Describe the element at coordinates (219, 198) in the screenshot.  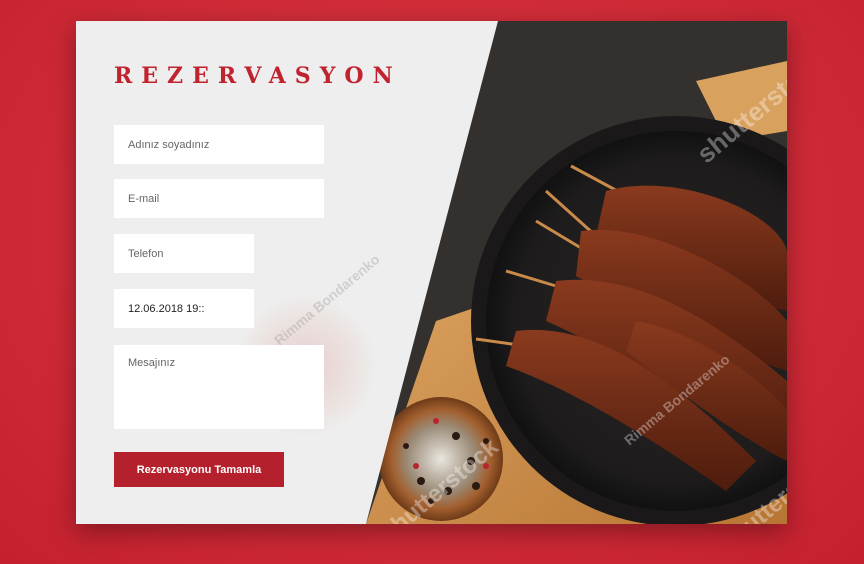
I see `email-input` at that location.